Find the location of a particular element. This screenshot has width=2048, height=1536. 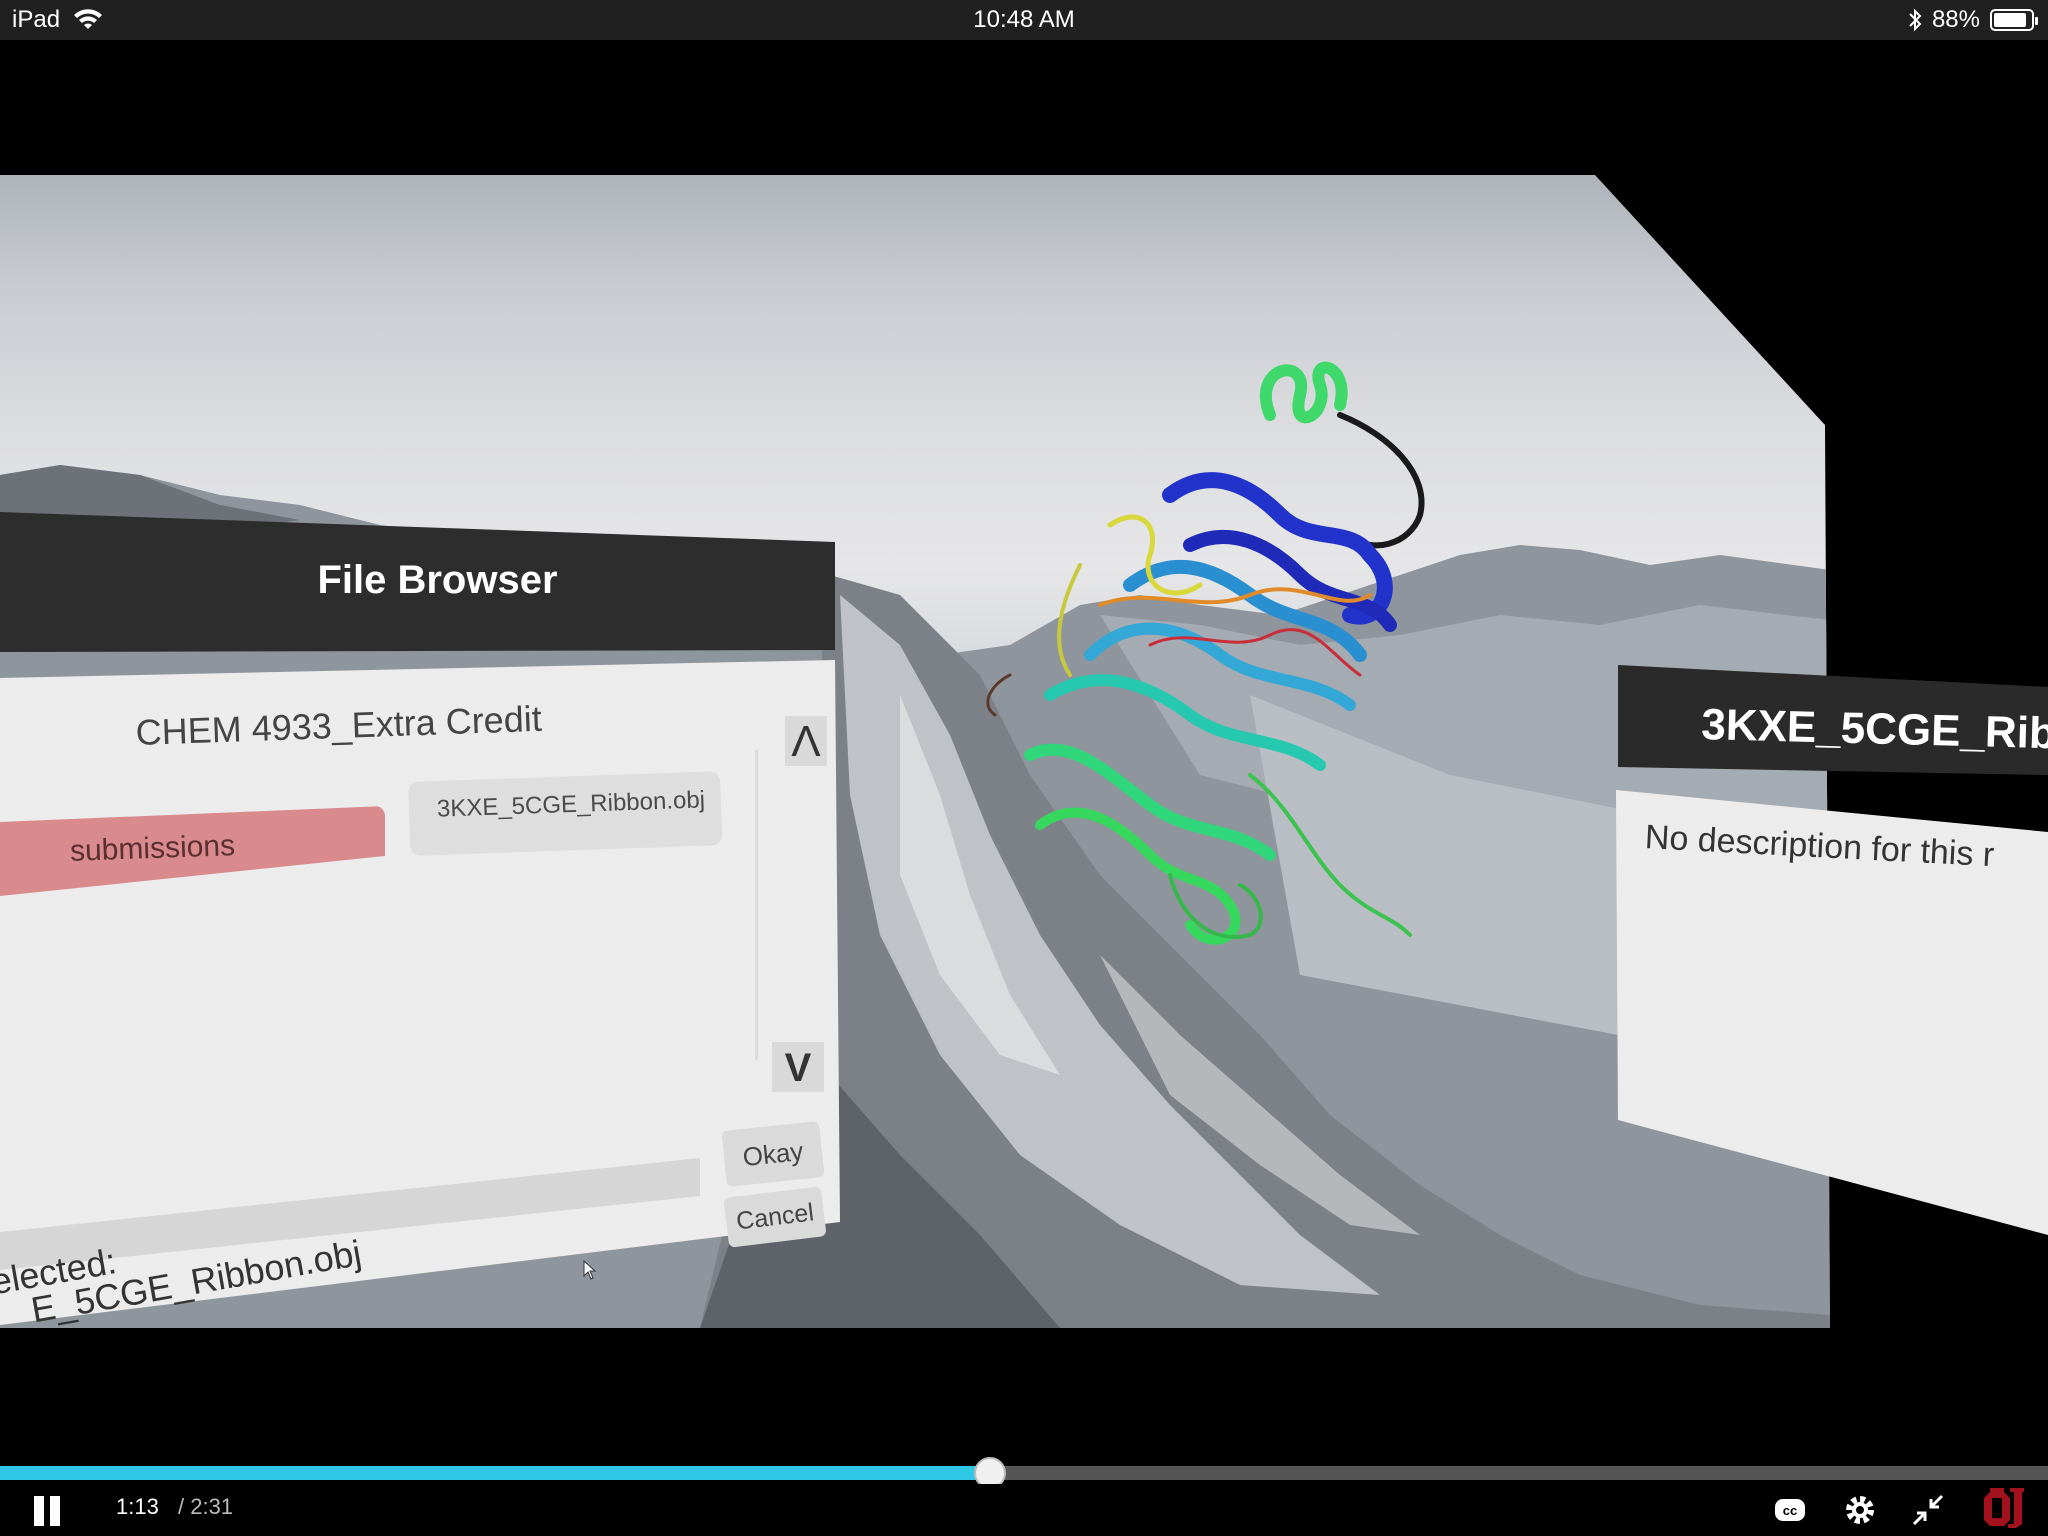

model-info-title: 3KXE_5CGE_Rib is located at coordinates (1874, 729).